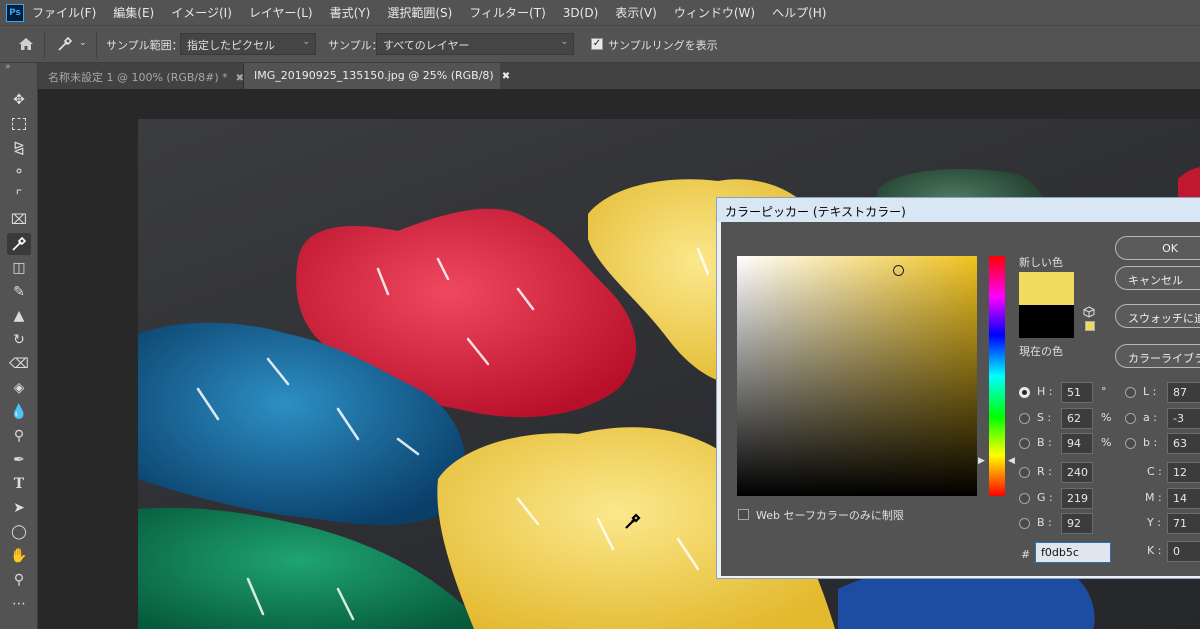 The width and height of the screenshot is (1200, 629). Describe the element at coordinates (1183, 472) in the screenshot. I see `c-field: 12` at that location.